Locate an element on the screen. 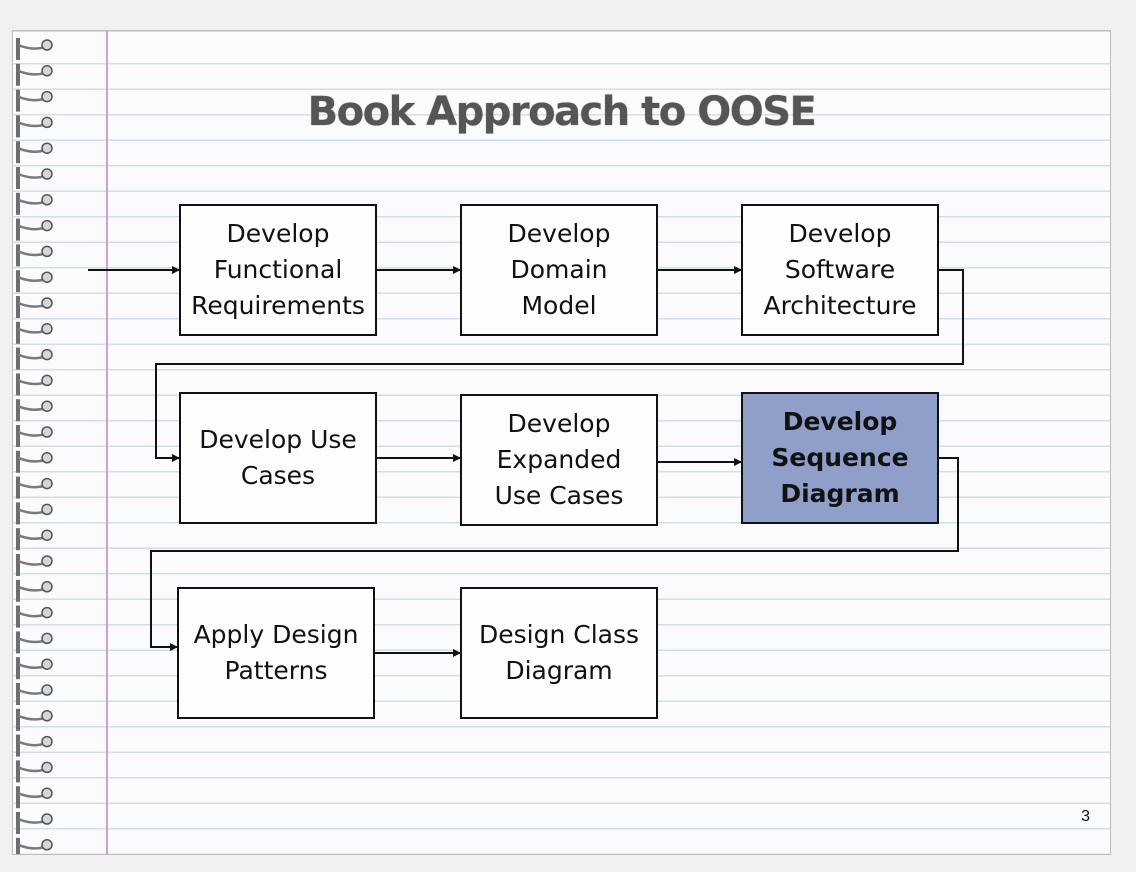 This screenshot has width=1136, height=872. page-number: 3 is located at coordinates (1085, 816).